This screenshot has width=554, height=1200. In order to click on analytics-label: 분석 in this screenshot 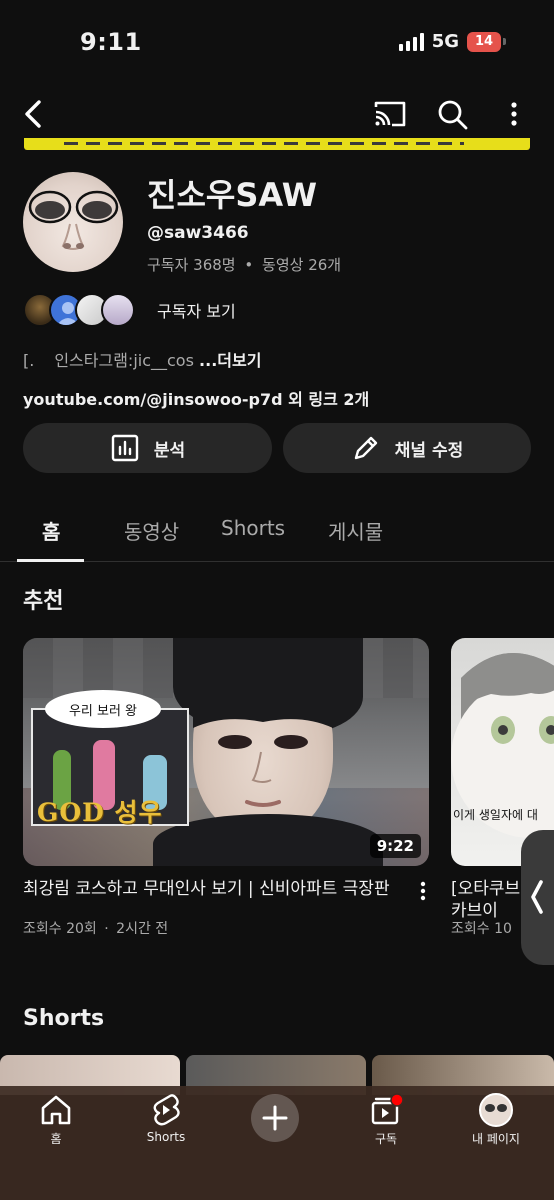, I will do `click(169, 450)`.